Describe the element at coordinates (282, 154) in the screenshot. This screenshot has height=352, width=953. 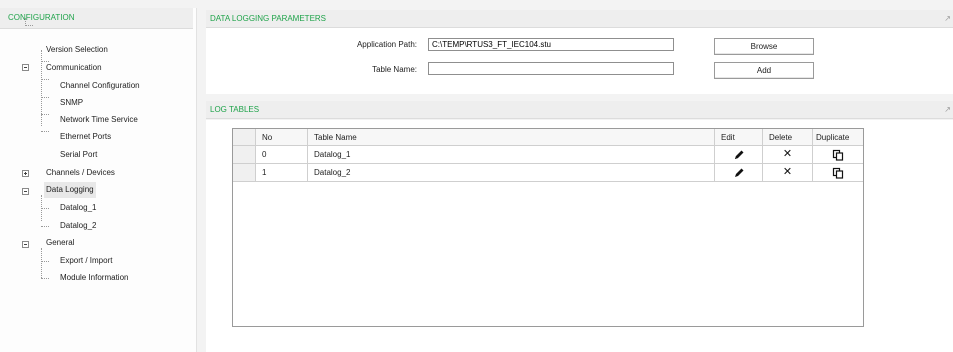
I see `row-no: 0` at that location.